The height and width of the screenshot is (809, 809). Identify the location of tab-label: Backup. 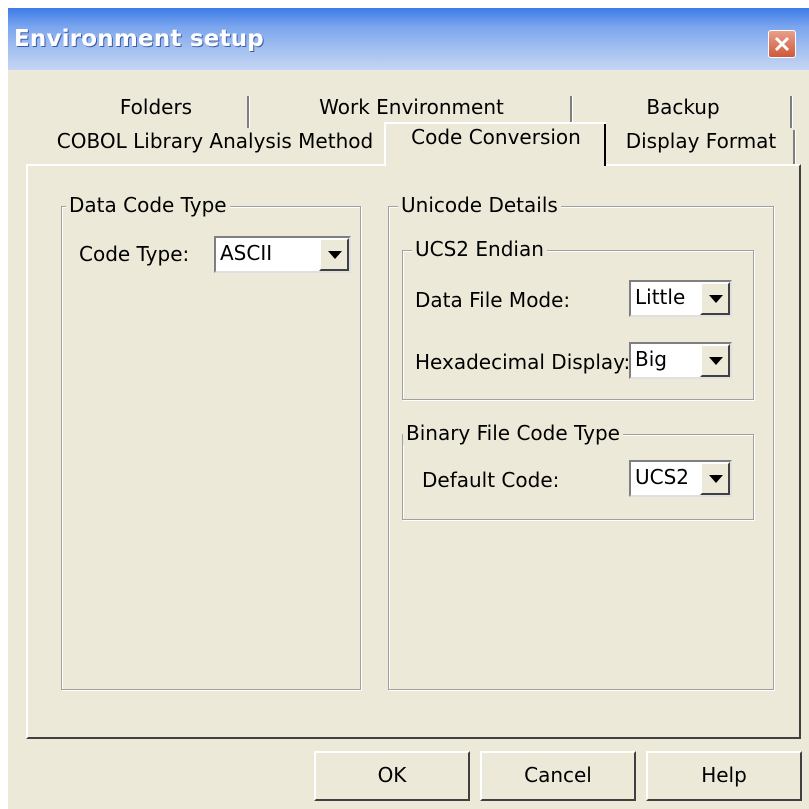
(683, 107).